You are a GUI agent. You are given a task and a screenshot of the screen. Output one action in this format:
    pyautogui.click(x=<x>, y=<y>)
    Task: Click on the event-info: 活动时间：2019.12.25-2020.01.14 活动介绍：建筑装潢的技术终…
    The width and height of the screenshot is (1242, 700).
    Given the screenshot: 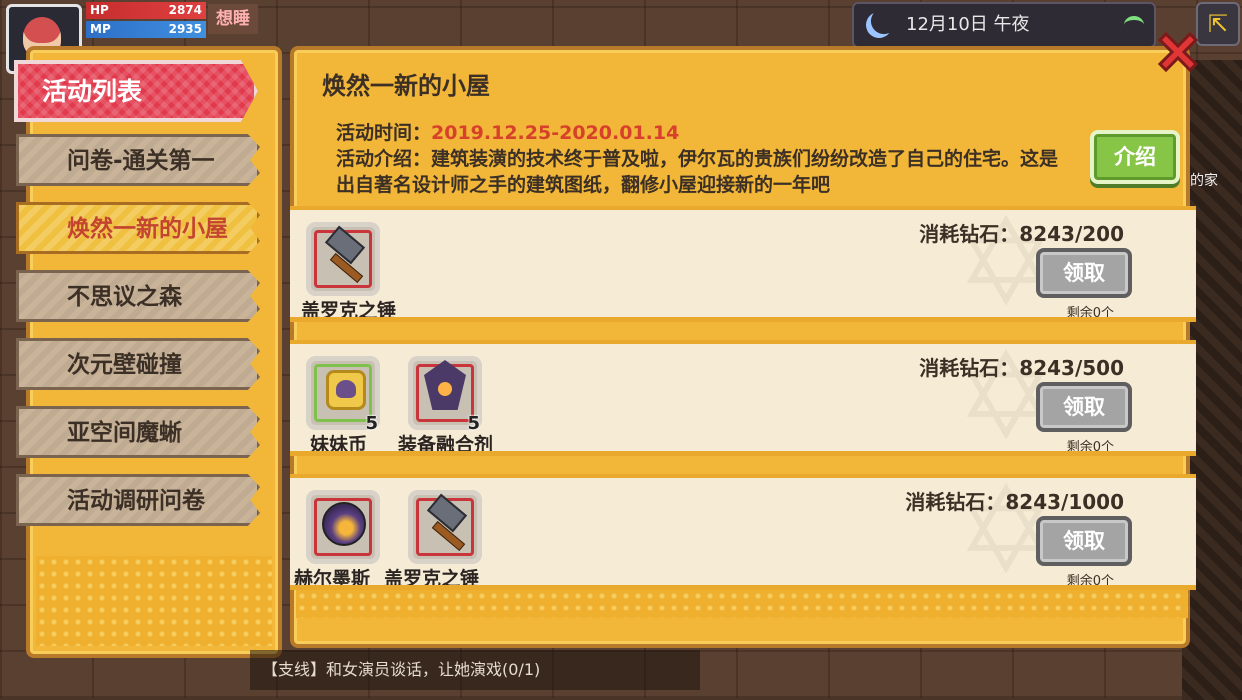 What is the action you would take?
    pyautogui.click(x=706, y=159)
    